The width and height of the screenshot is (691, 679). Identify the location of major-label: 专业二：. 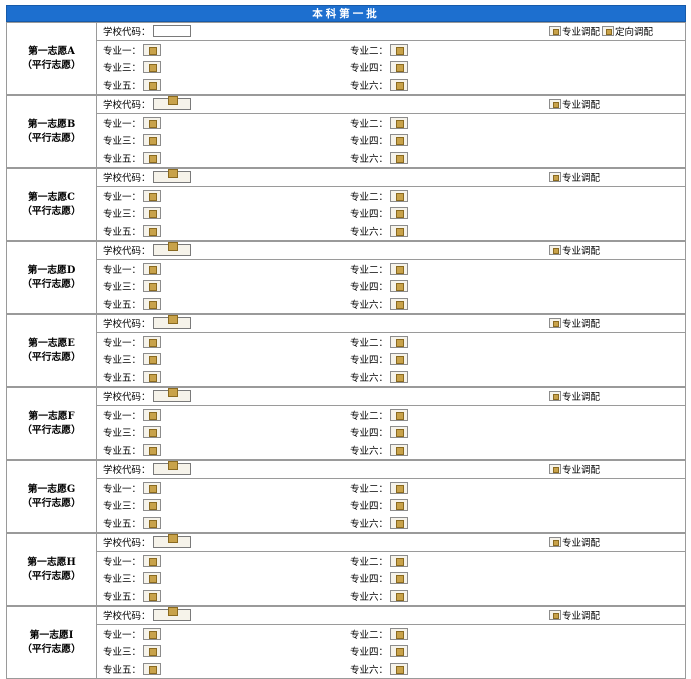
(369, 124).